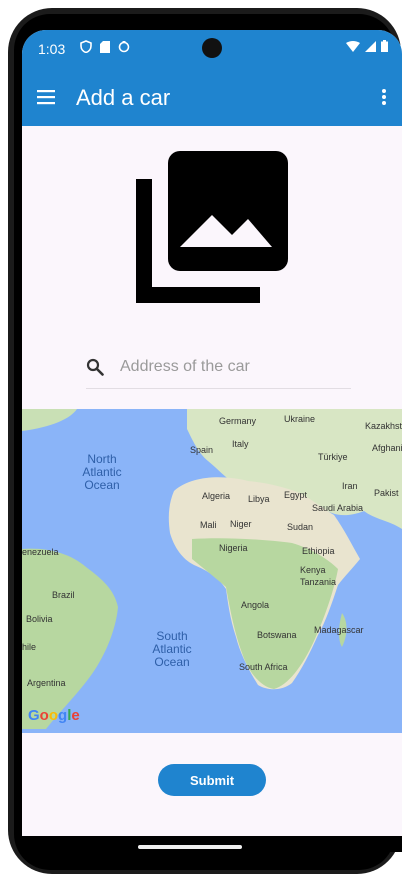 The height and width of the screenshot is (879, 409). Describe the element at coordinates (387, 448) in the screenshot. I see `map-place-label: Afghanis` at that location.